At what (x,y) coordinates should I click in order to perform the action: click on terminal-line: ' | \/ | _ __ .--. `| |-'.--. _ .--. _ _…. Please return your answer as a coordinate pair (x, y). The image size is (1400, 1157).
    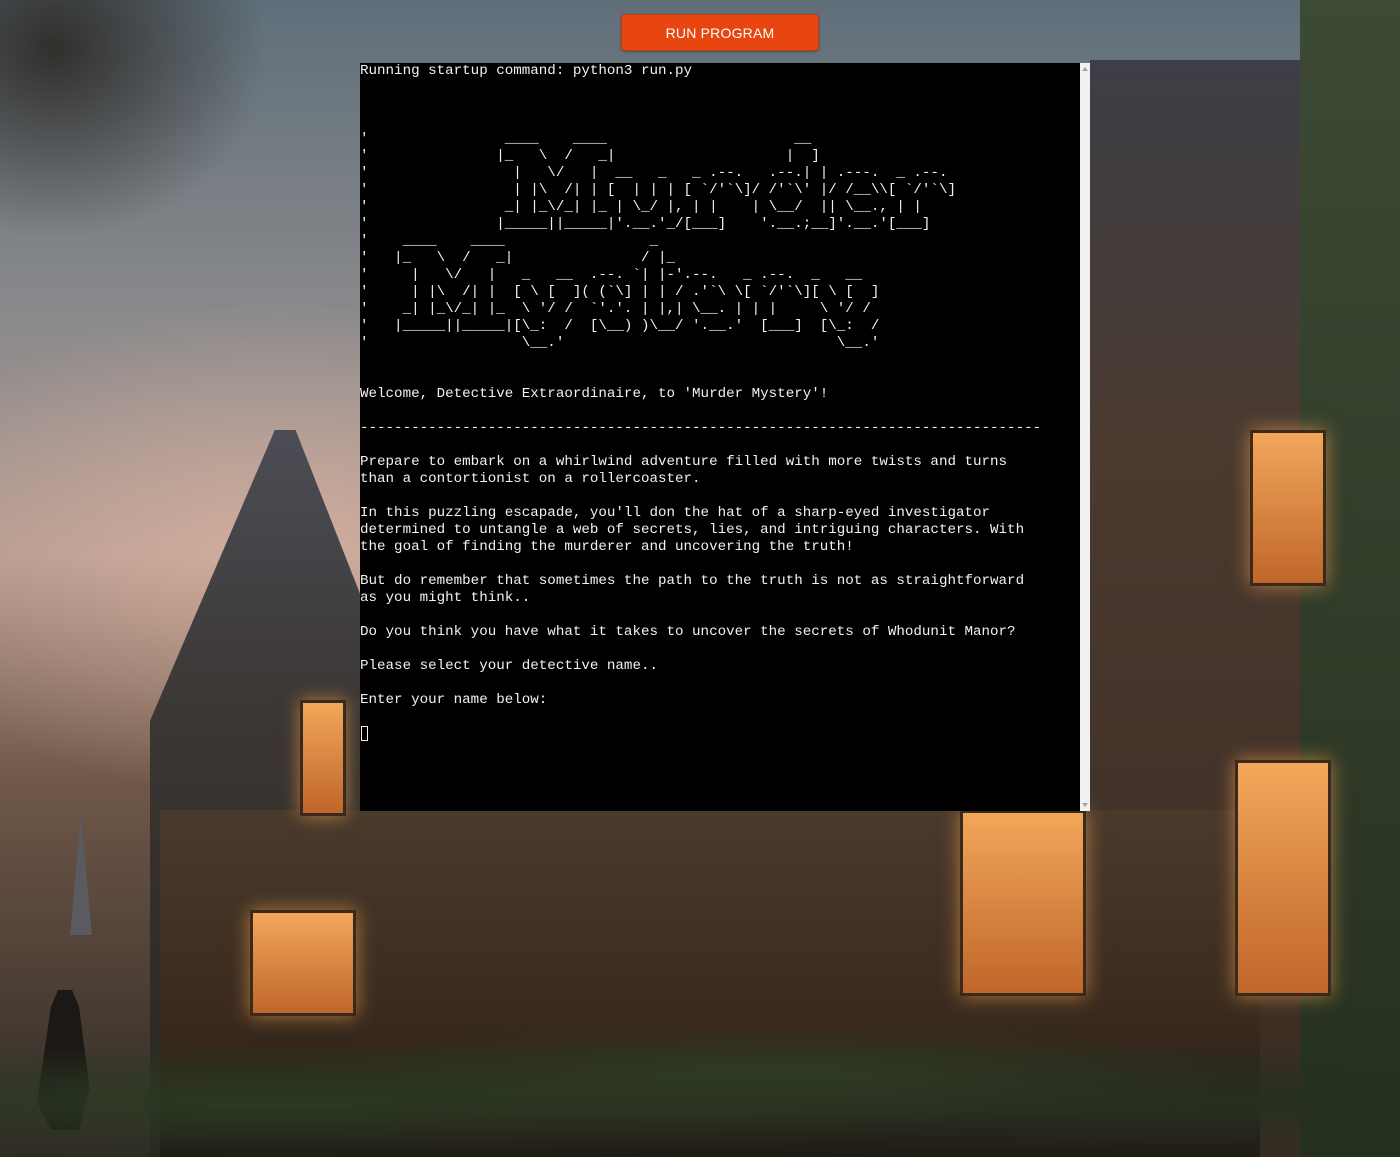
    Looking at the image, I should click on (611, 275).